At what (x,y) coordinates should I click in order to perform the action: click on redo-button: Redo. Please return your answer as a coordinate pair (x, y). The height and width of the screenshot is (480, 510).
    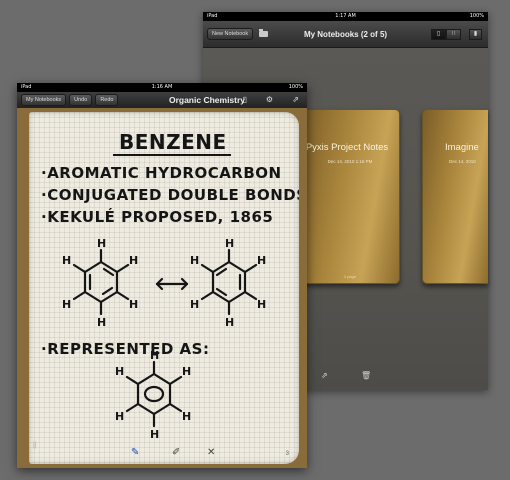
    Looking at the image, I should click on (107, 100).